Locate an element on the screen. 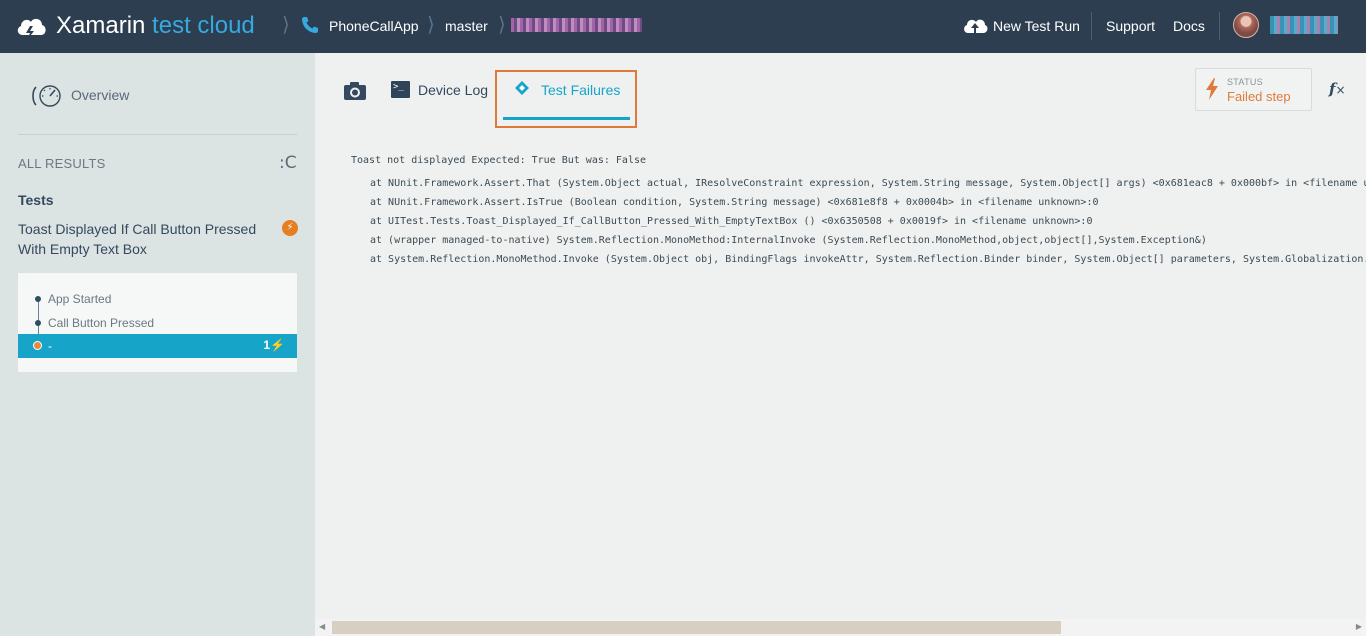  tests-heading: Tests is located at coordinates (36, 200).